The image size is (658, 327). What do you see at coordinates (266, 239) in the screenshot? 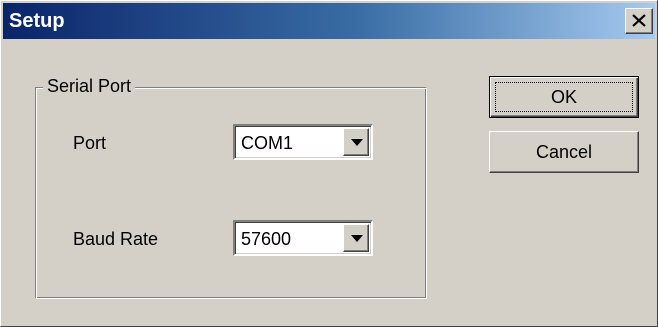
I see `baud-rate-value: 57600` at bounding box center [266, 239].